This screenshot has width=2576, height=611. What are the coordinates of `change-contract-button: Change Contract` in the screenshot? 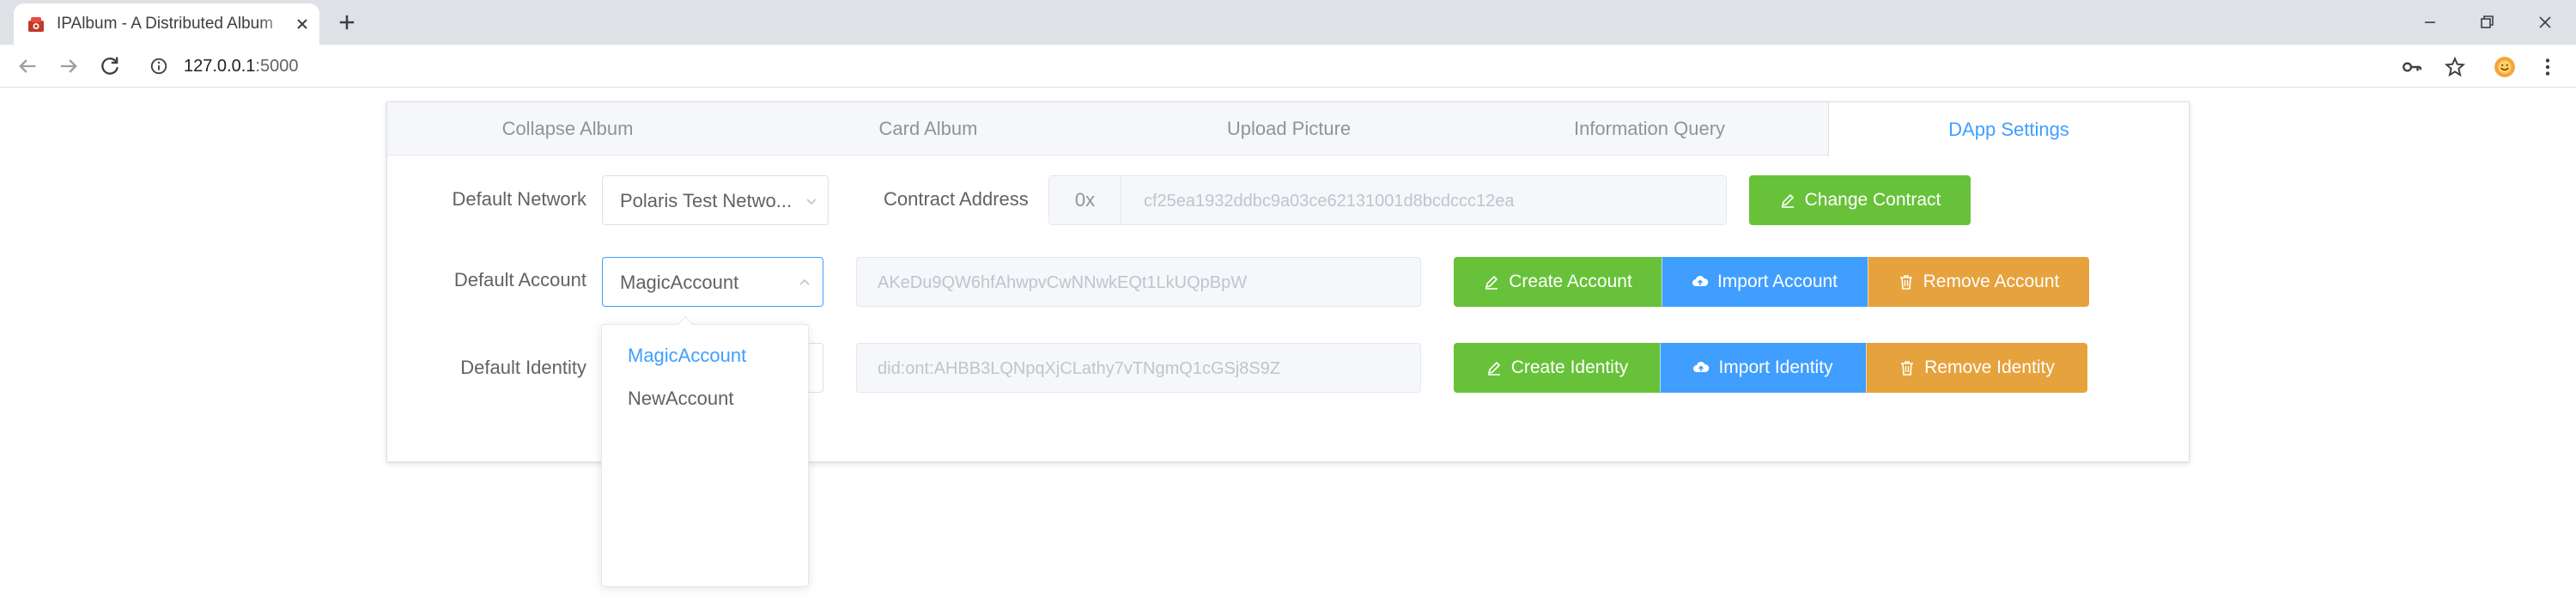 It's located at (1860, 200).